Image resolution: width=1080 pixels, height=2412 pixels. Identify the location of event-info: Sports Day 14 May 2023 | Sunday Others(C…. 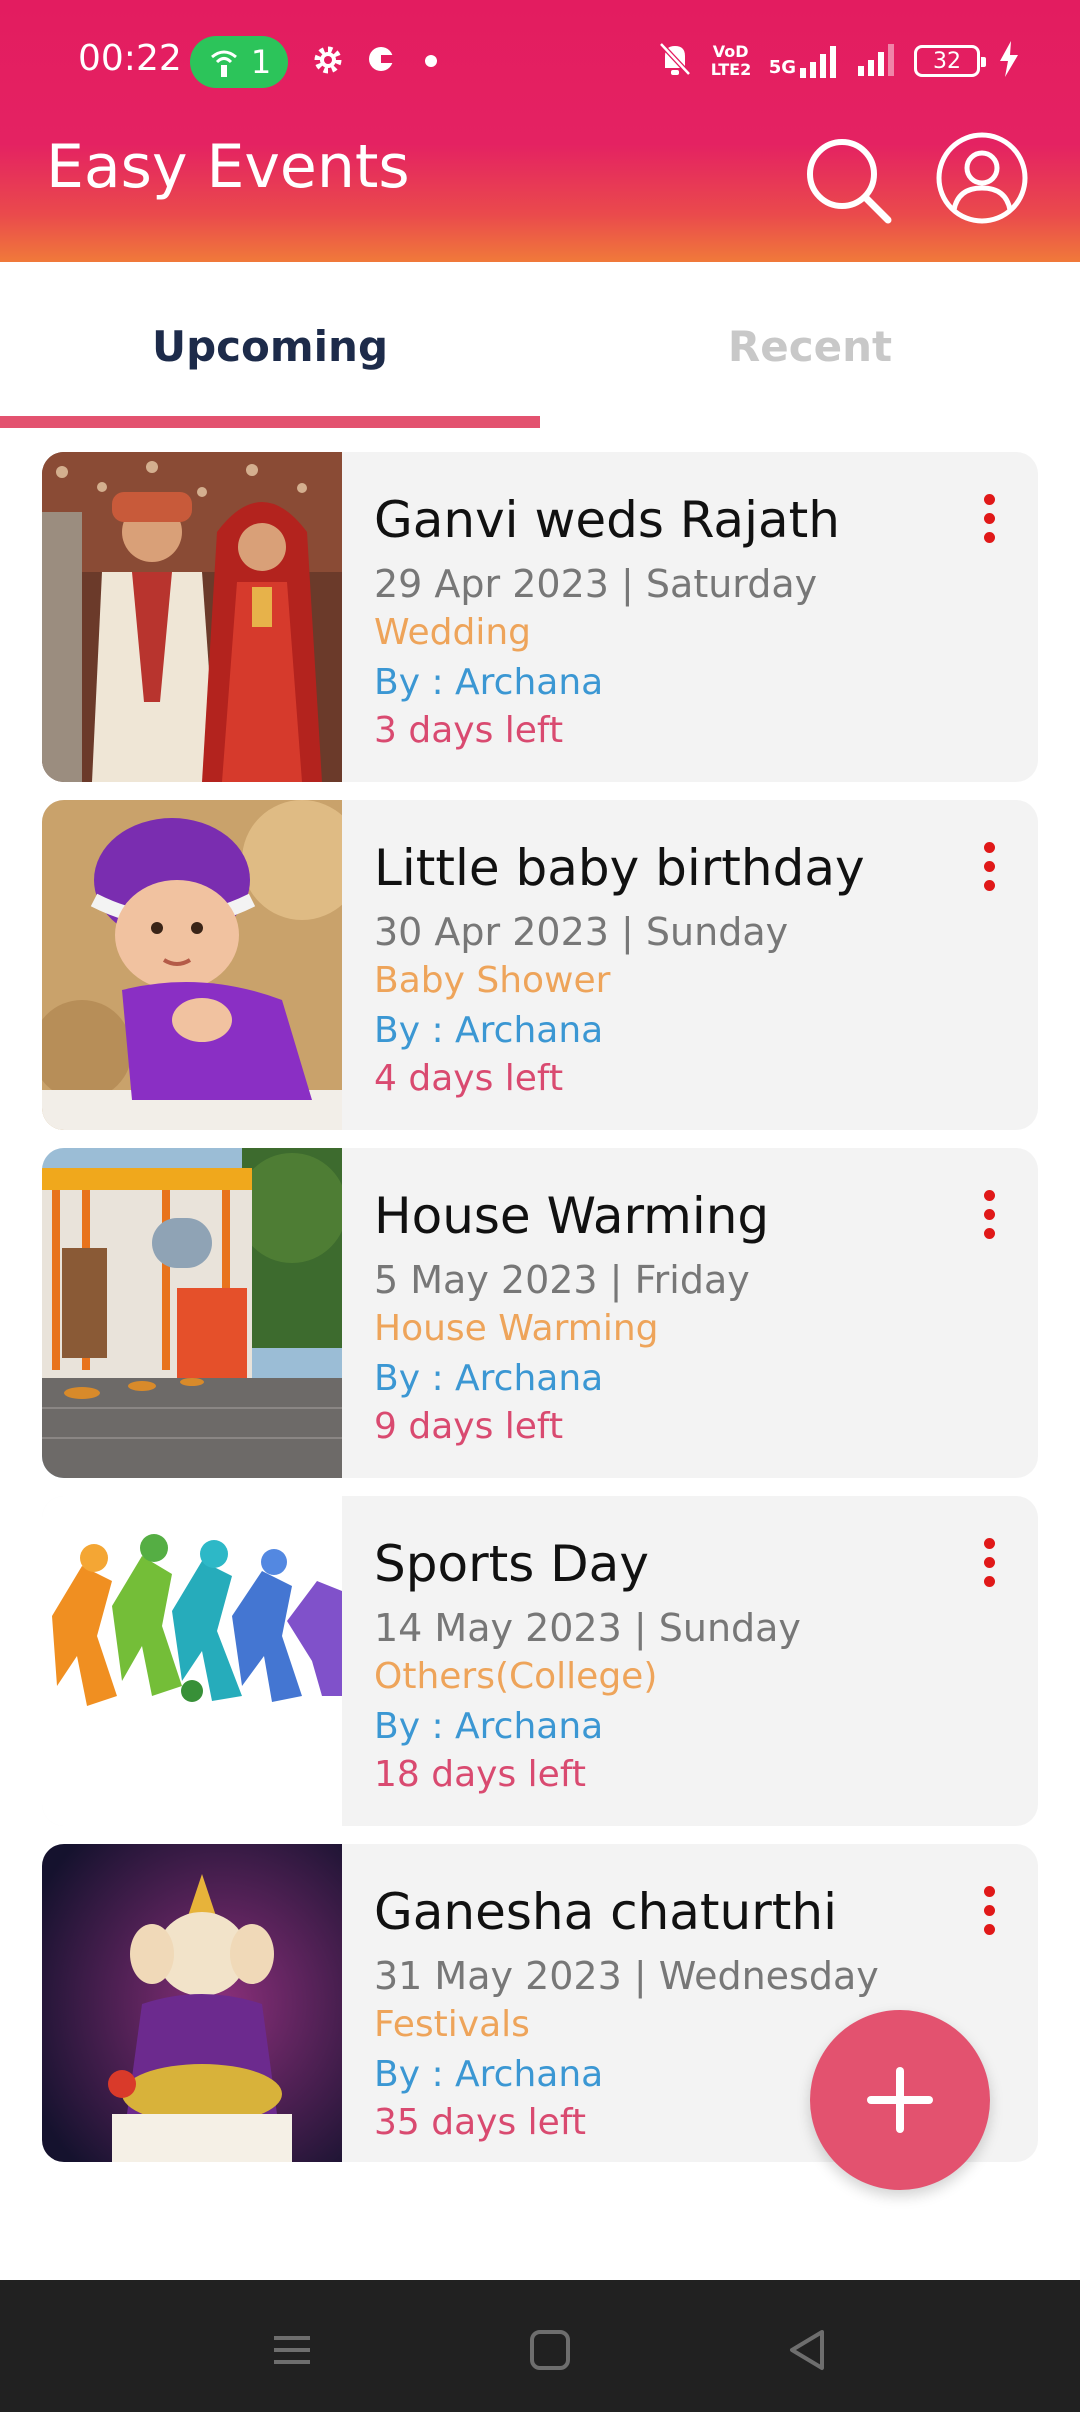
(666, 1665).